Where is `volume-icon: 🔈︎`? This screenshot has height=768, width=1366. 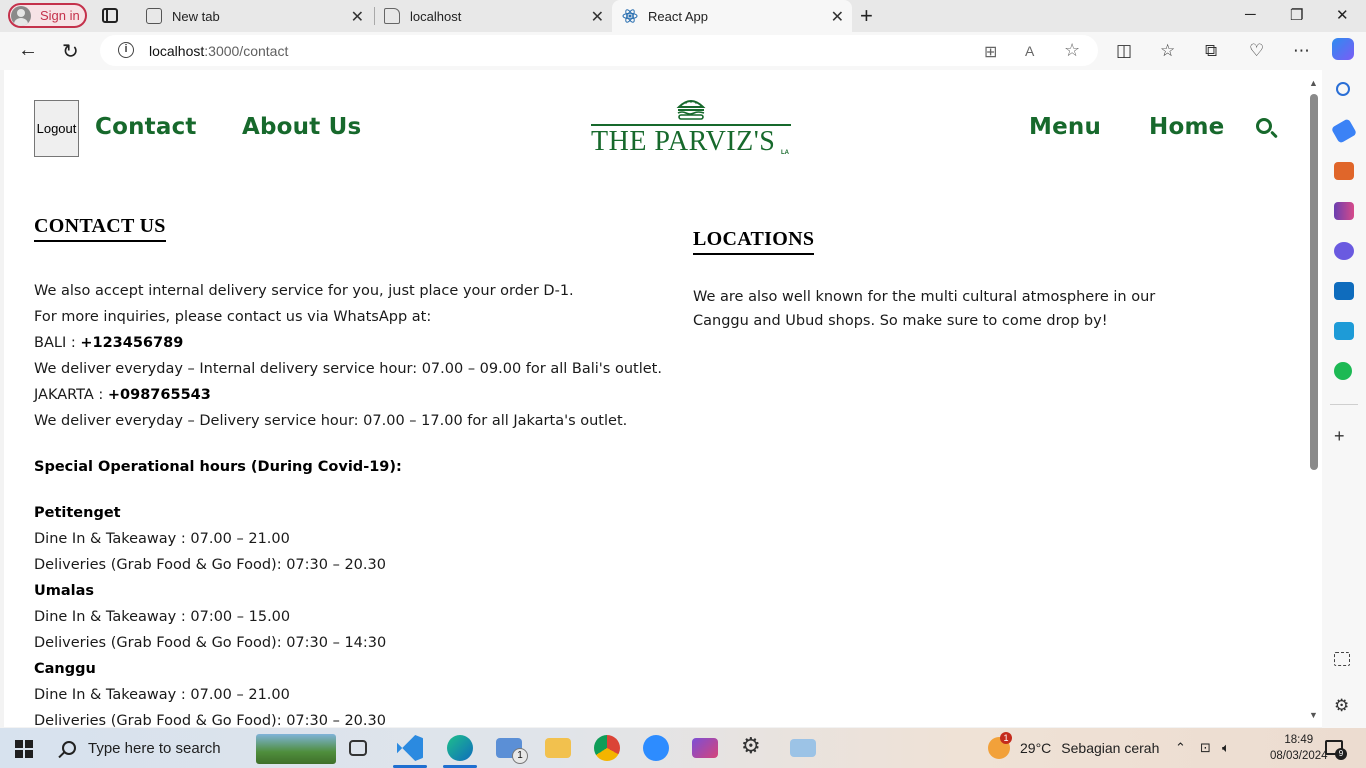 volume-icon: 🔈︎ is located at coordinates (1226, 748).